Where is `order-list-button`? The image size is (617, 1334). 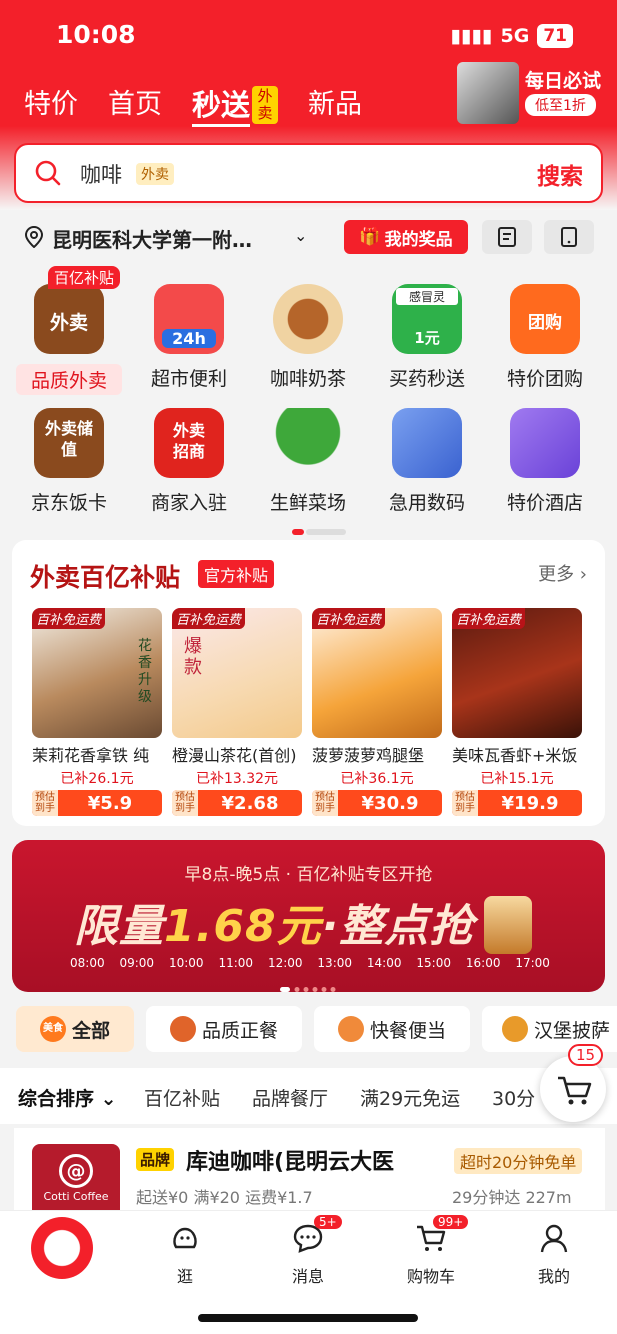
order-list-button is located at coordinates (507, 237).